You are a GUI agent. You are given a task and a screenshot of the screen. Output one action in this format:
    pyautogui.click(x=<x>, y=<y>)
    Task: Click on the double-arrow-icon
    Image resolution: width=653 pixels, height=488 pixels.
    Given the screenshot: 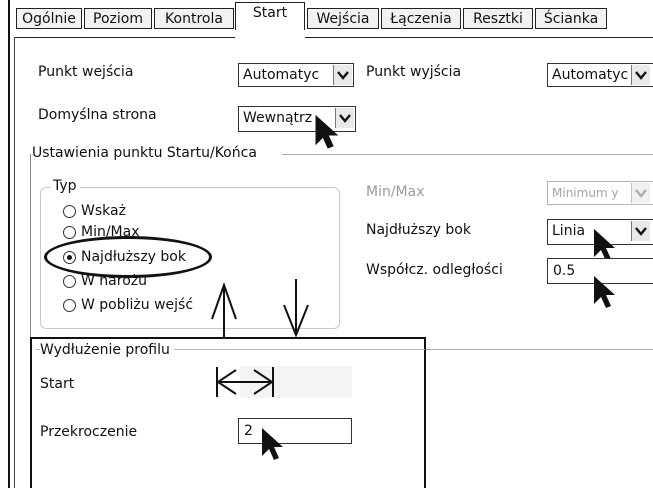 What is the action you would take?
    pyautogui.click(x=245, y=382)
    